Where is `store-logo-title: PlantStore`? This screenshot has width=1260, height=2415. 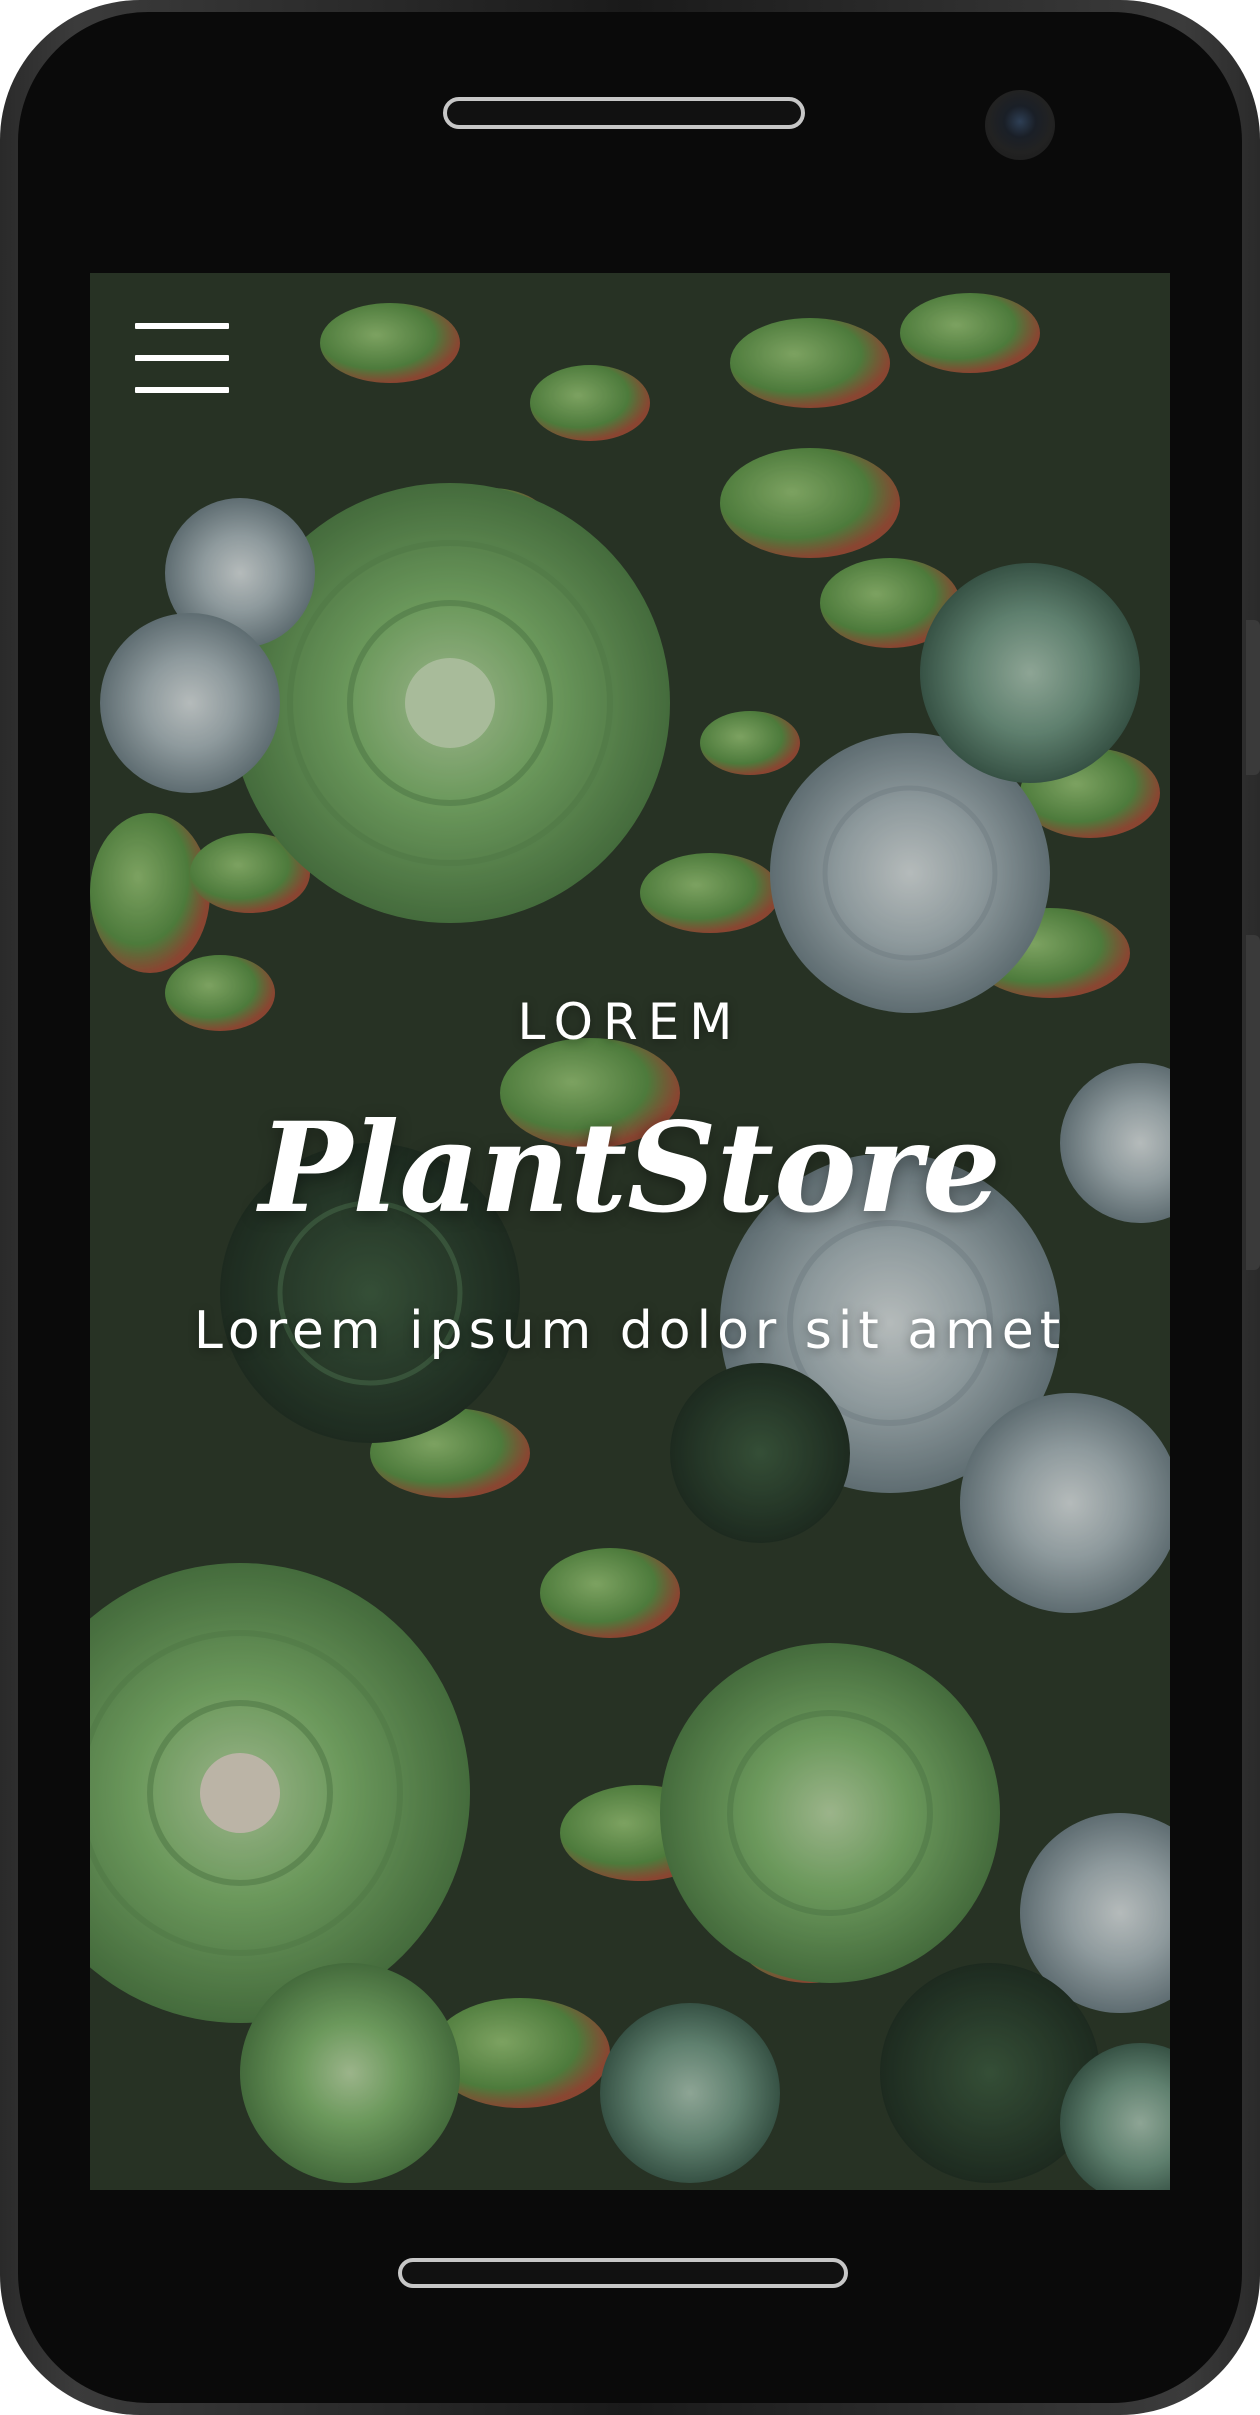
store-logo-title: PlantStore is located at coordinates (630, 1168).